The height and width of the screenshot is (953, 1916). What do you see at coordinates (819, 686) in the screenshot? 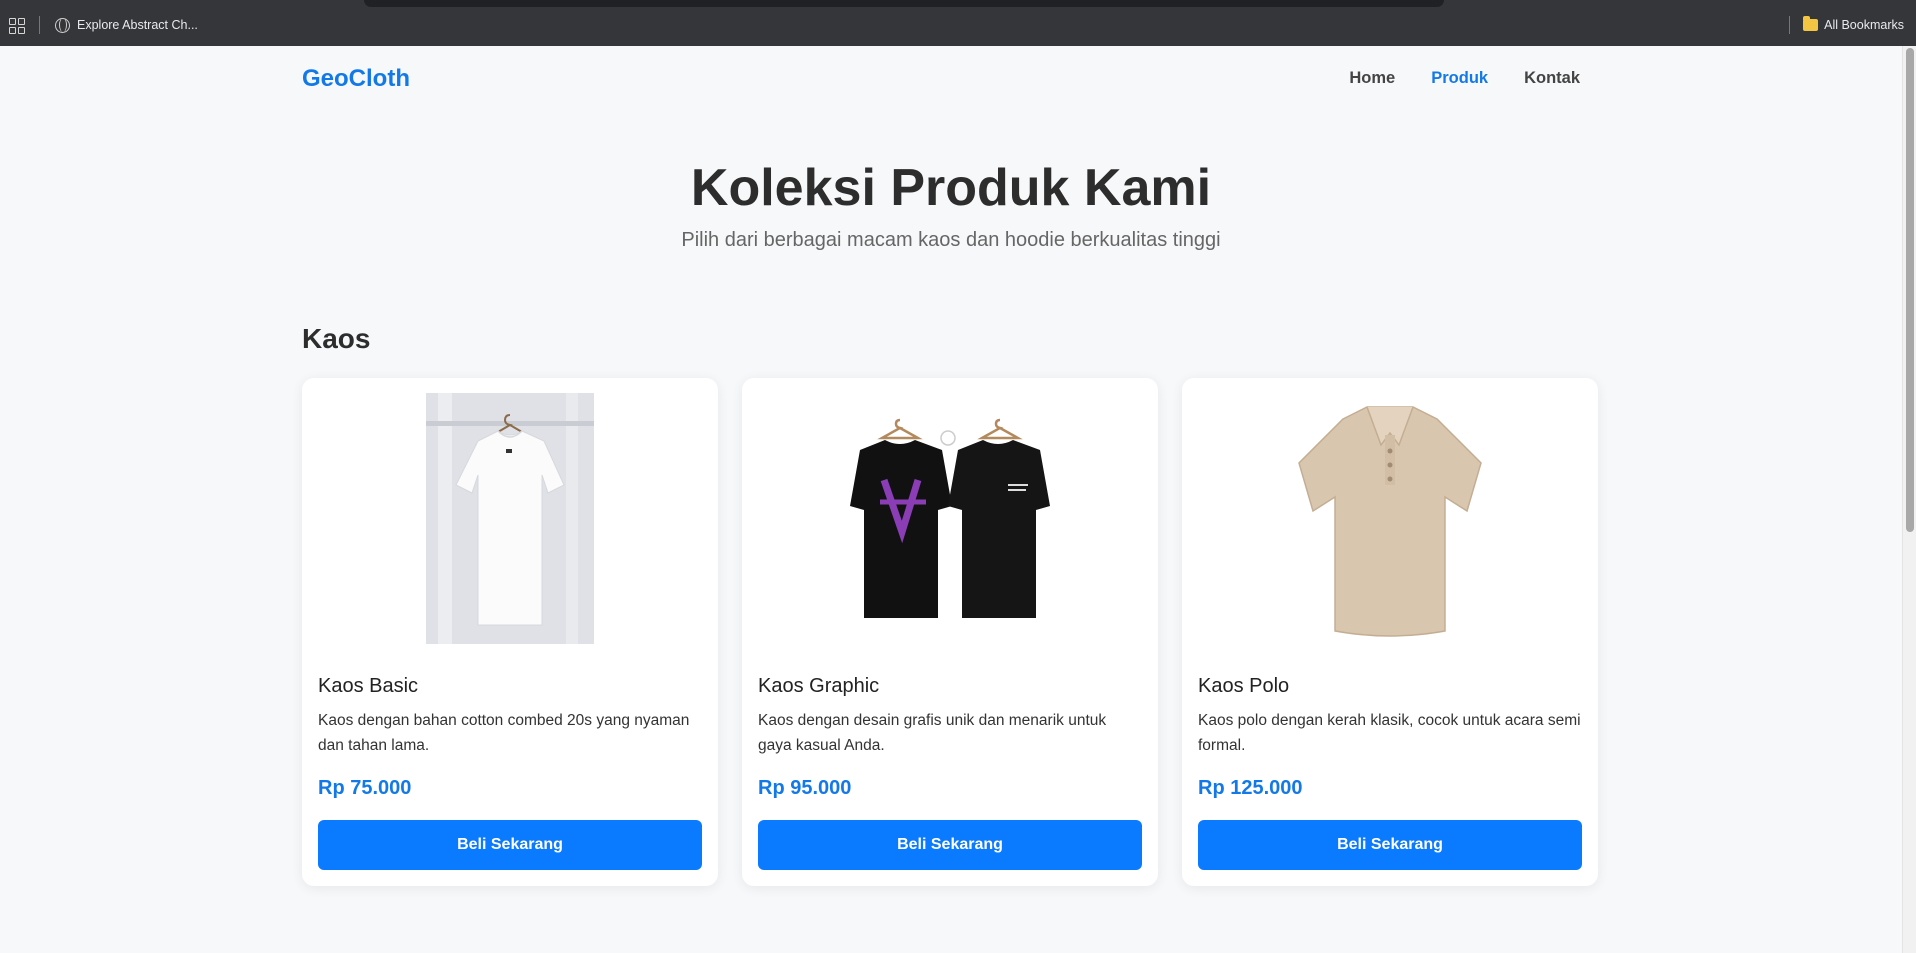
I see `product-name: Kaos Graphic` at bounding box center [819, 686].